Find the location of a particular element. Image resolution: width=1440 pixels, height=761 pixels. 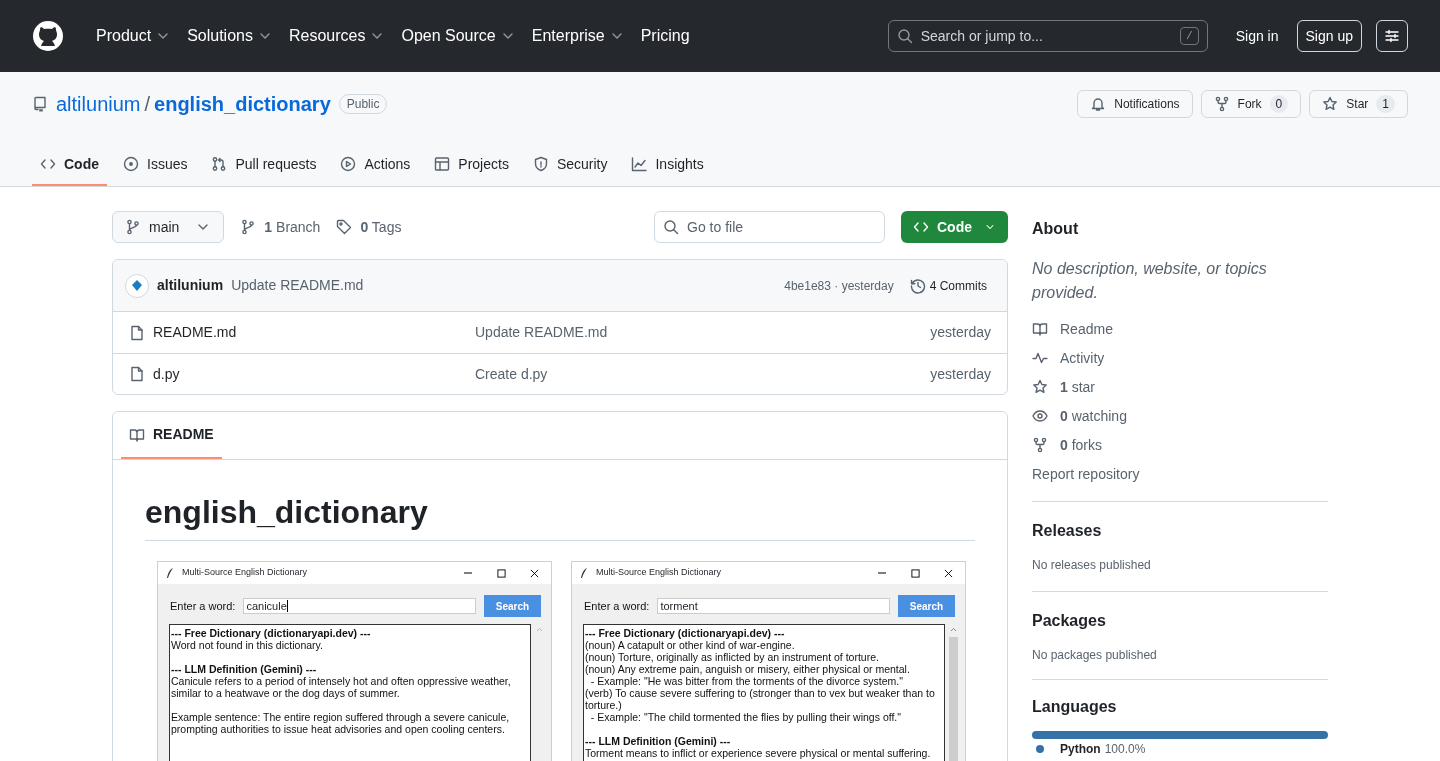

output-line: Canicule refers to a period of intensely hot and often oppressive weather, similar to a heatwave or the dog days of summer. is located at coordinates (341, 687).